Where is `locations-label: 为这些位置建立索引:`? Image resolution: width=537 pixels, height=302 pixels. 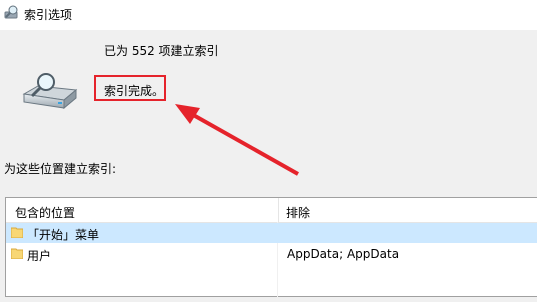 locations-label: 为这些位置建立索引: is located at coordinates (60, 169).